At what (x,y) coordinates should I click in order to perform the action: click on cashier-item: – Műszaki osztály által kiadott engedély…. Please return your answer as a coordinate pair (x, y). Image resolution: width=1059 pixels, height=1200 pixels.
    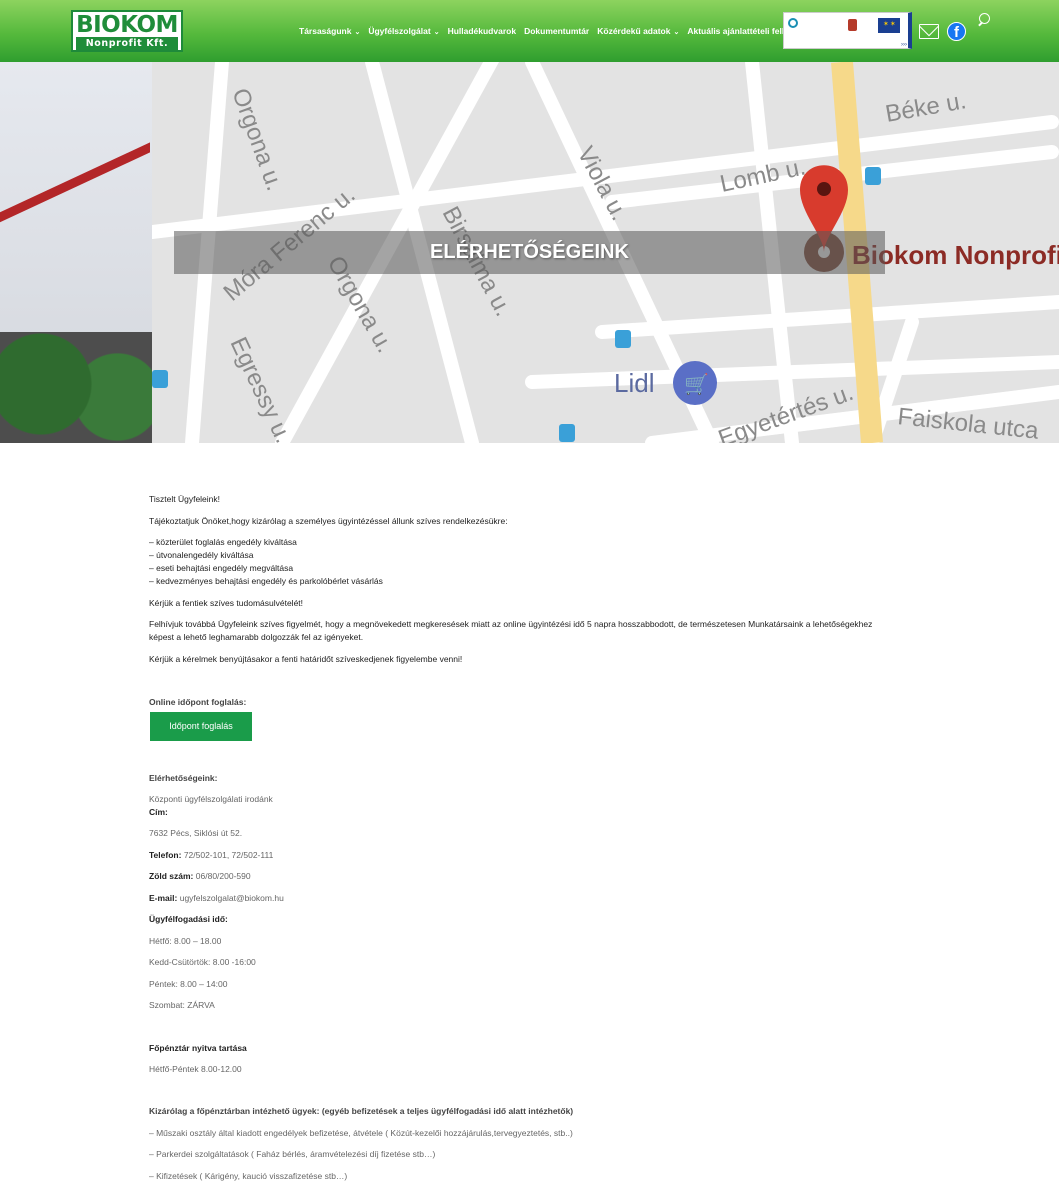
    Looking at the image, I should click on (361, 1133).